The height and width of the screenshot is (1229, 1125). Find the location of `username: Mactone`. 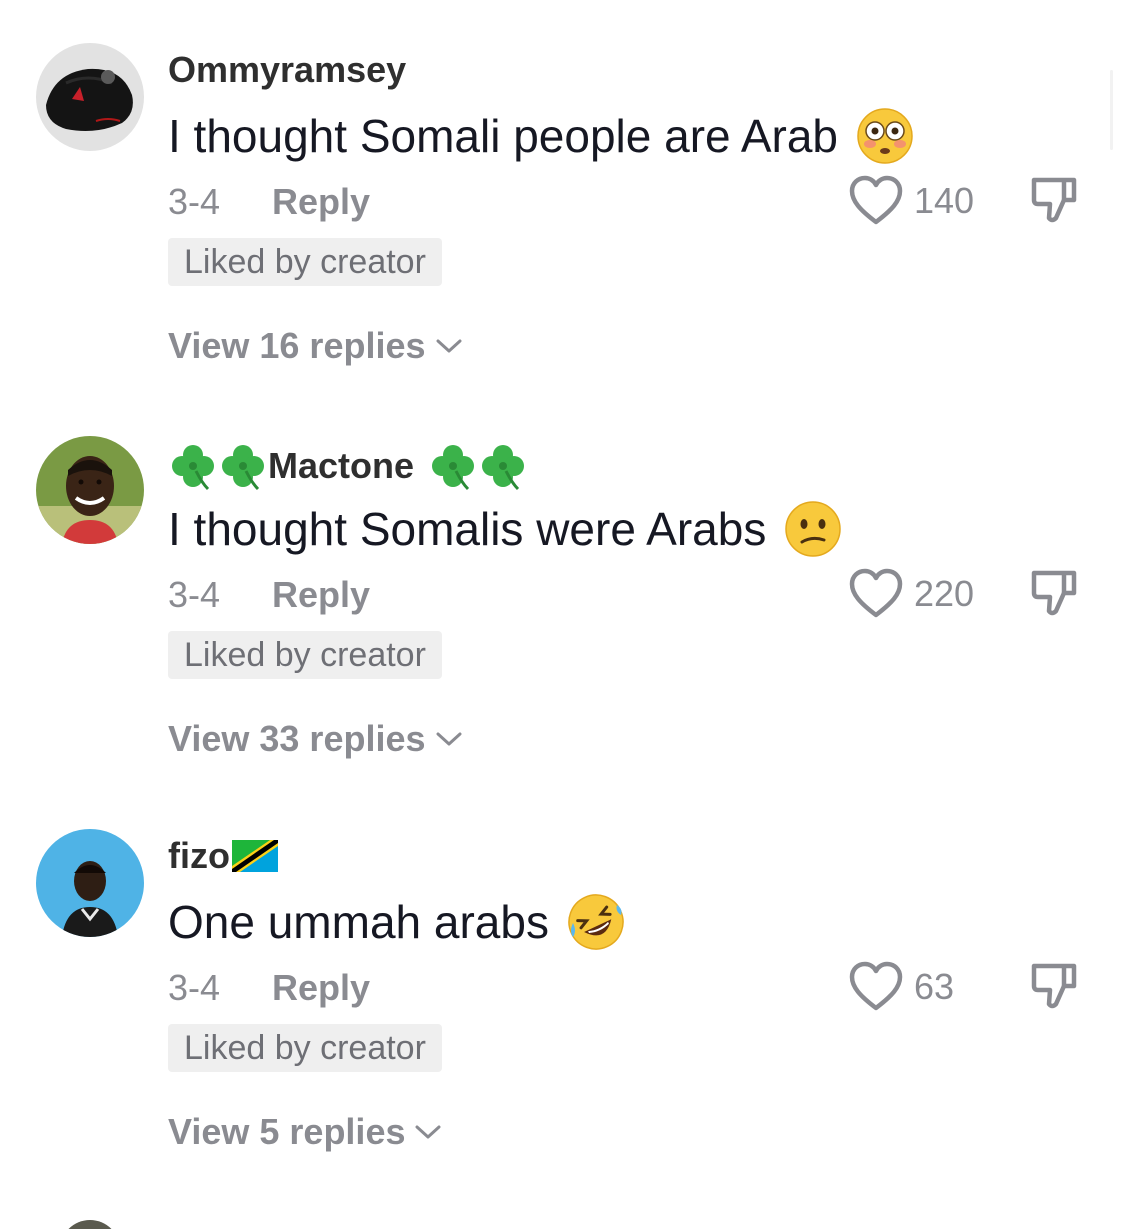

username: Mactone is located at coordinates (348, 466).